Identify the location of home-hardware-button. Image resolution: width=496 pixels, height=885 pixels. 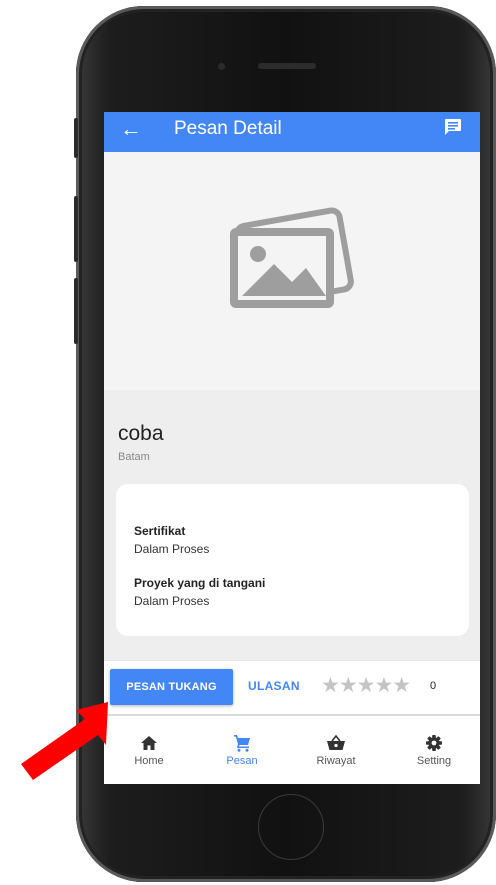
(291, 827).